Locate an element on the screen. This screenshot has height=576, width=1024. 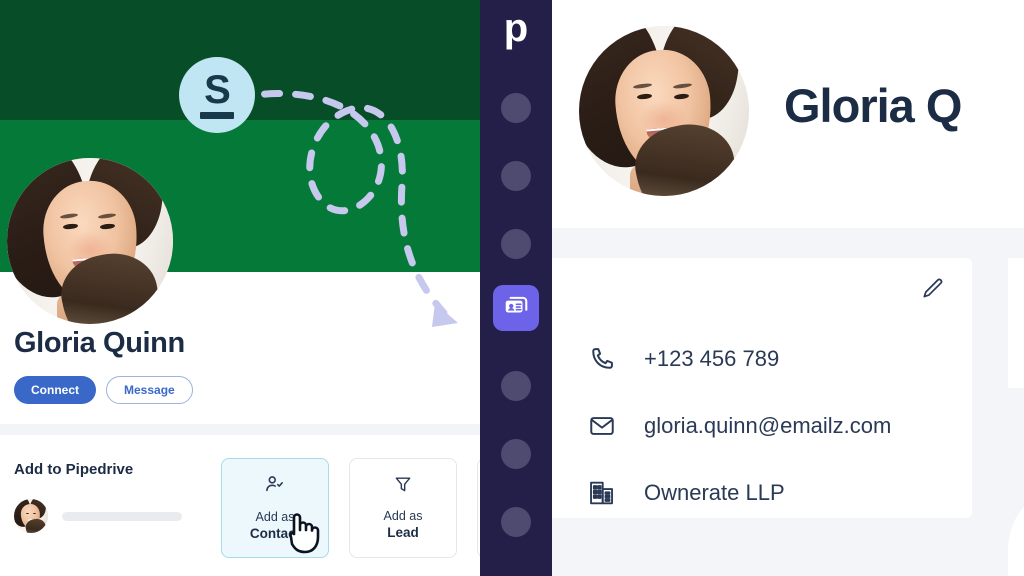
contact-company-value: Ownerate LLP is located at coordinates (714, 492).